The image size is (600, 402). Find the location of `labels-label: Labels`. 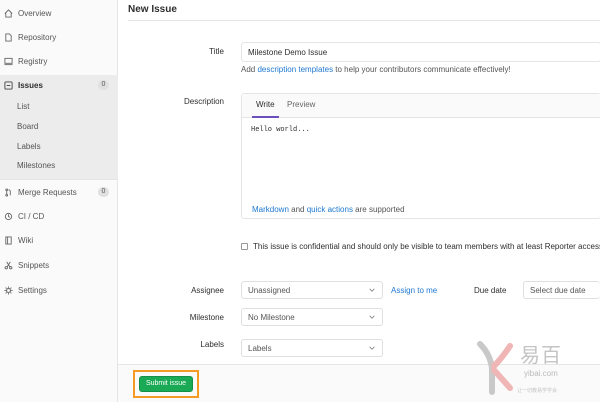

labels-label: Labels is located at coordinates (212, 344).